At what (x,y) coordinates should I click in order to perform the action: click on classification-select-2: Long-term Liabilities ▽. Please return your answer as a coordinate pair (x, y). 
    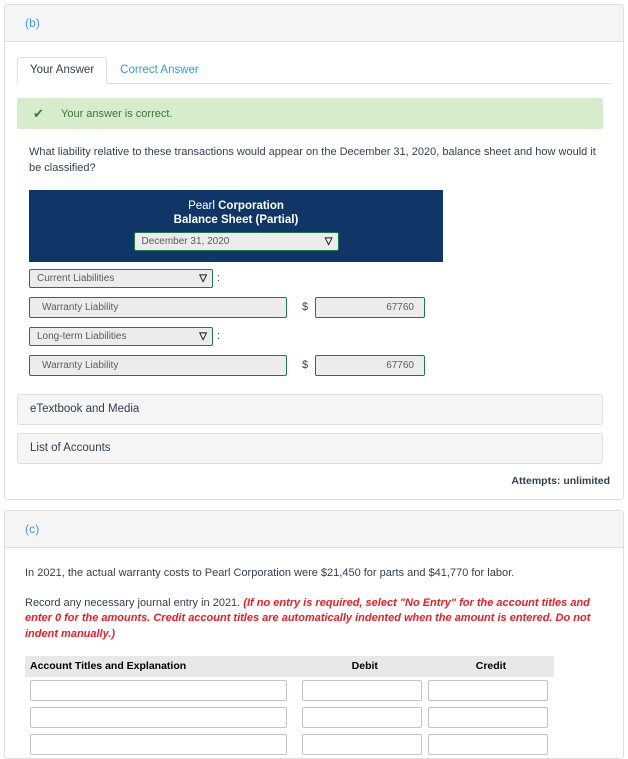
    Looking at the image, I should click on (121, 336).